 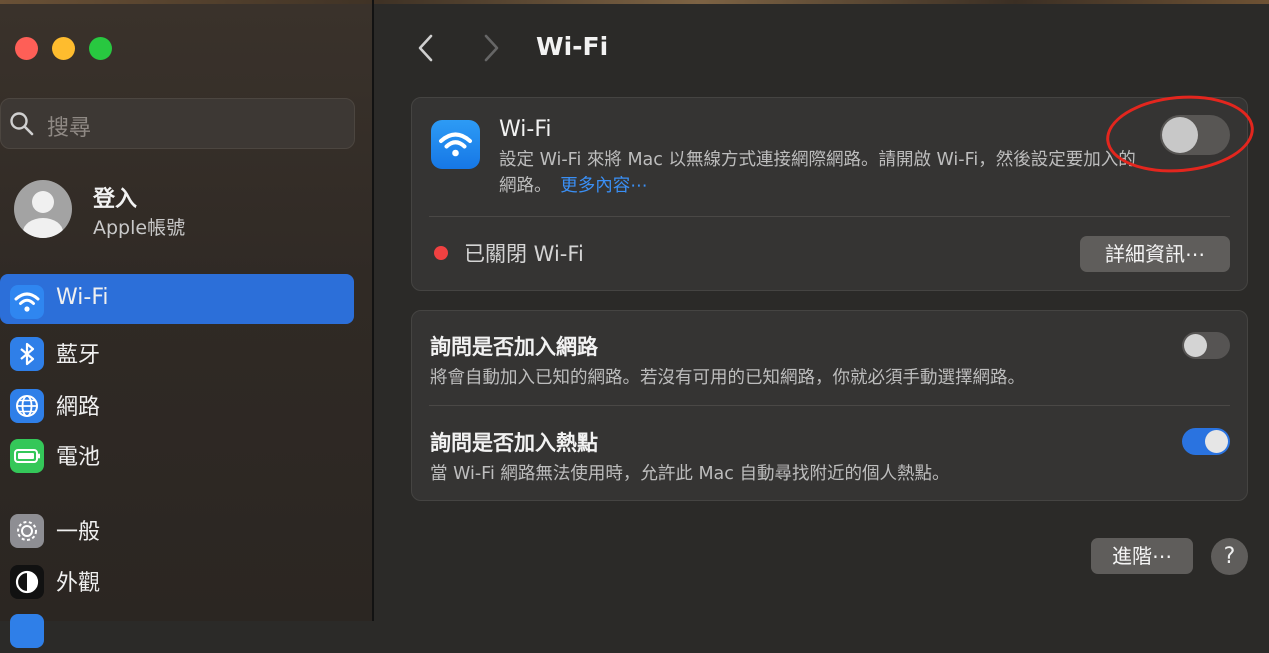 What do you see at coordinates (27, 631) in the screenshot?
I see `accessibility-icon` at bounding box center [27, 631].